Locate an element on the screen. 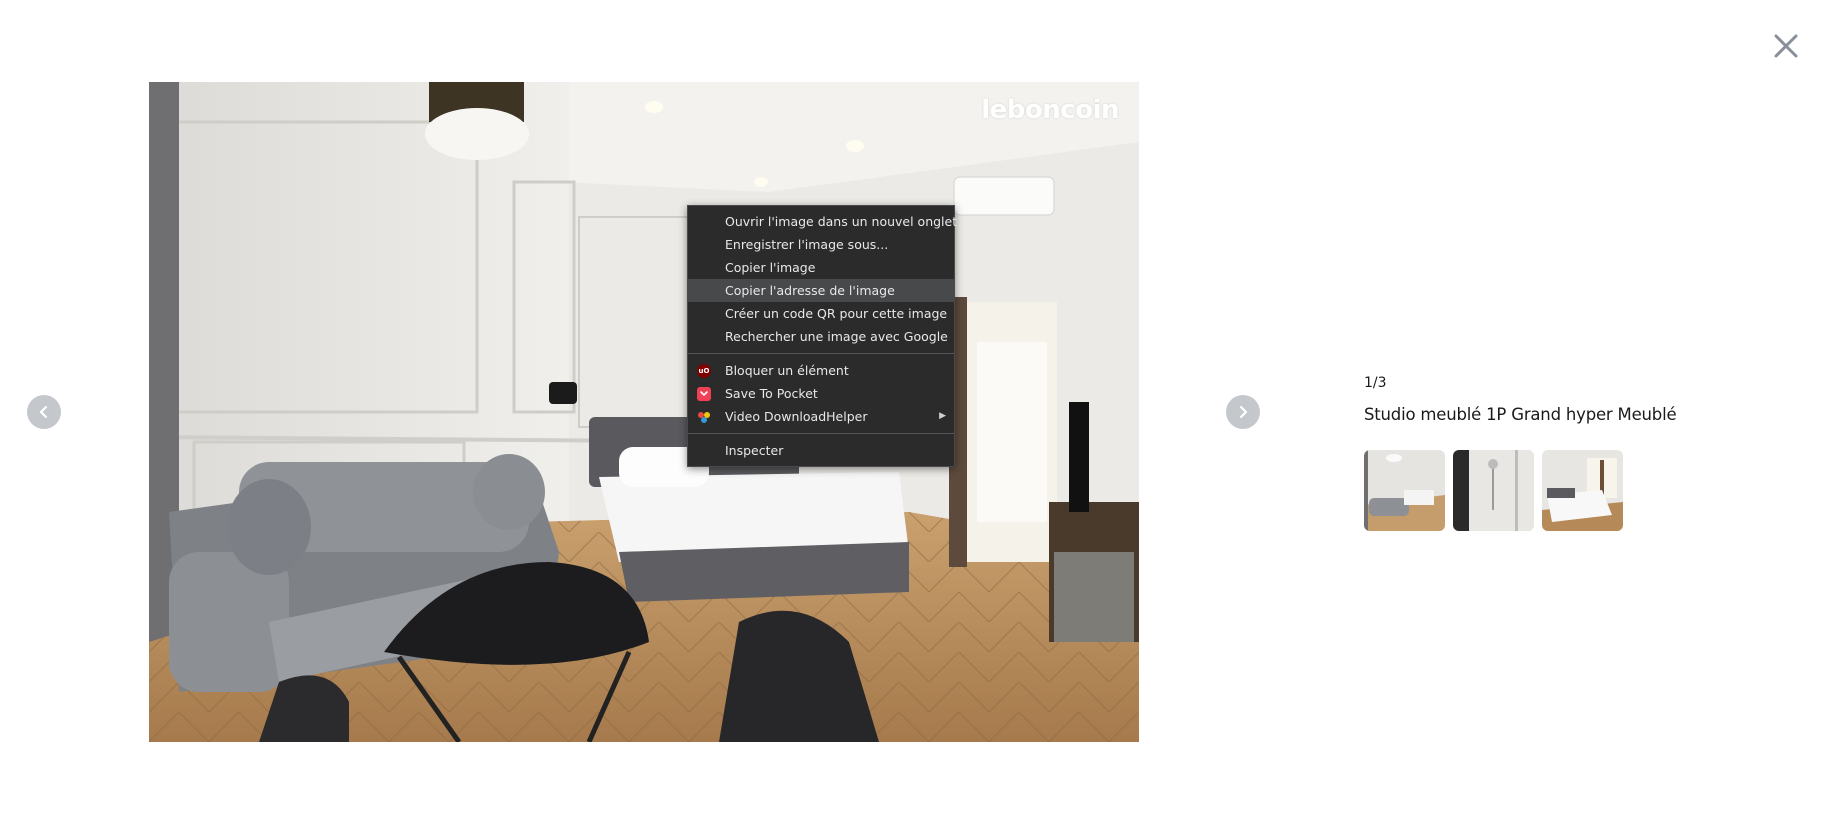  menu-save-to-pocket-label: Save To Pocket is located at coordinates (771, 393).